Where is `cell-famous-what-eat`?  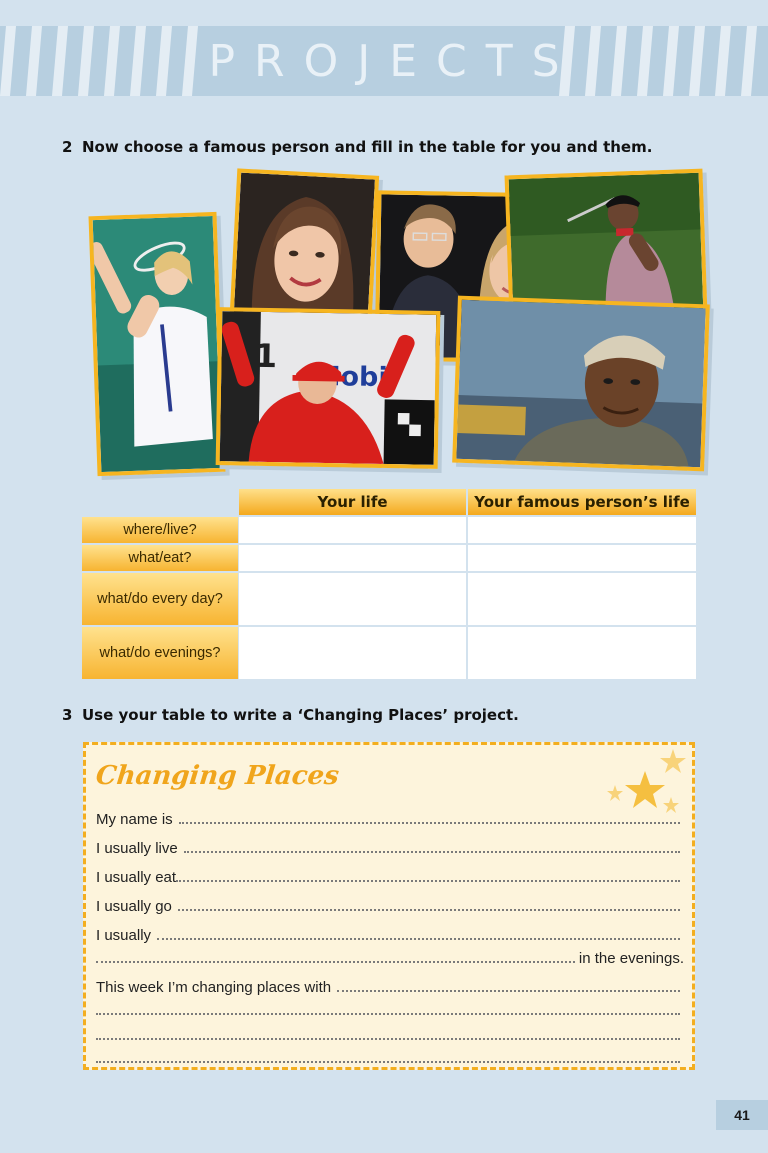 cell-famous-what-eat is located at coordinates (582, 558).